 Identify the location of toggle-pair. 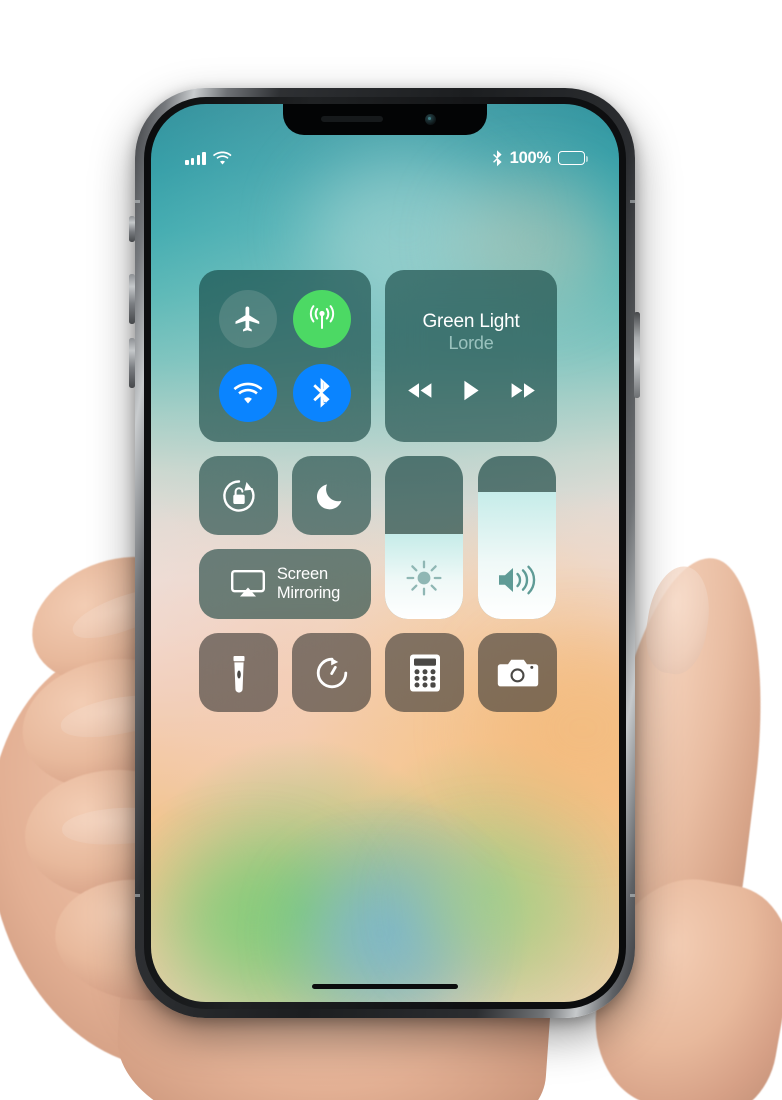
(285, 495).